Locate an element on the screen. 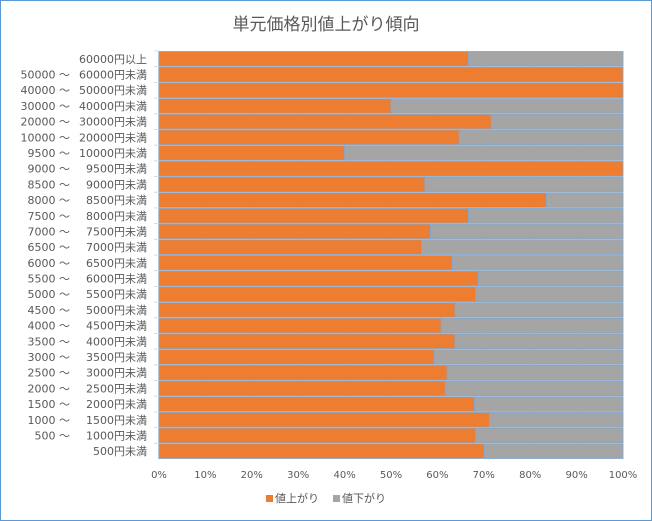  category-label-to: 4000円未満 is located at coordinates (116, 341).